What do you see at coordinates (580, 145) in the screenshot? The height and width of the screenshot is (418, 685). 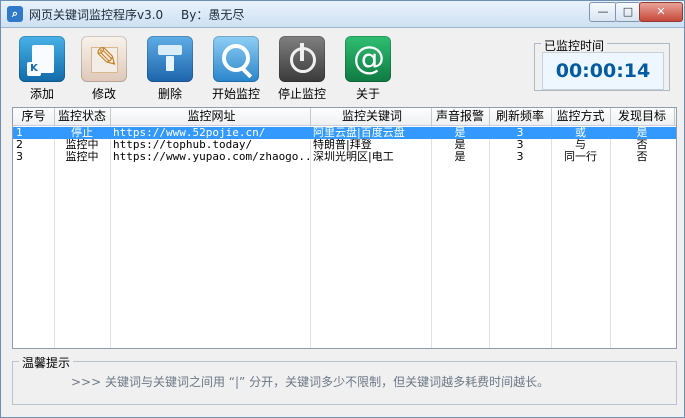 I see `row-mode: 与` at bounding box center [580, 145].